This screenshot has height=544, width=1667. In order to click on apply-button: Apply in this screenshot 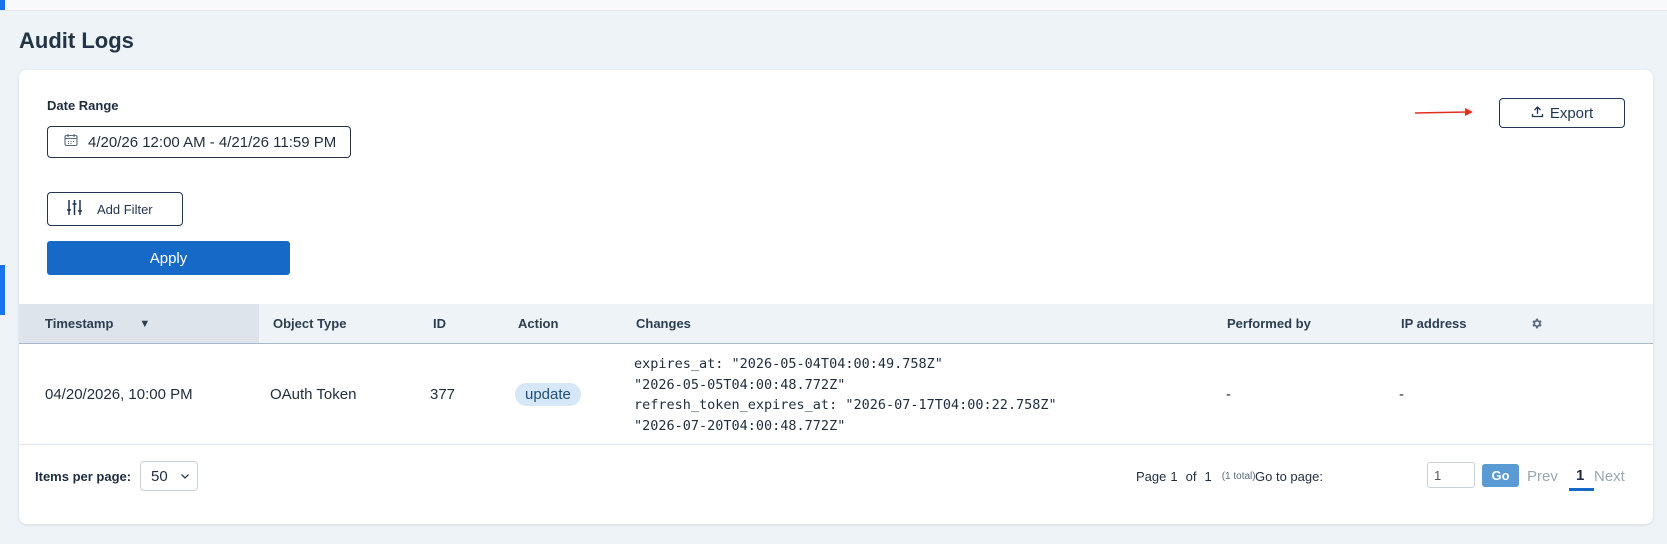, I will do `click(168, 258)`.